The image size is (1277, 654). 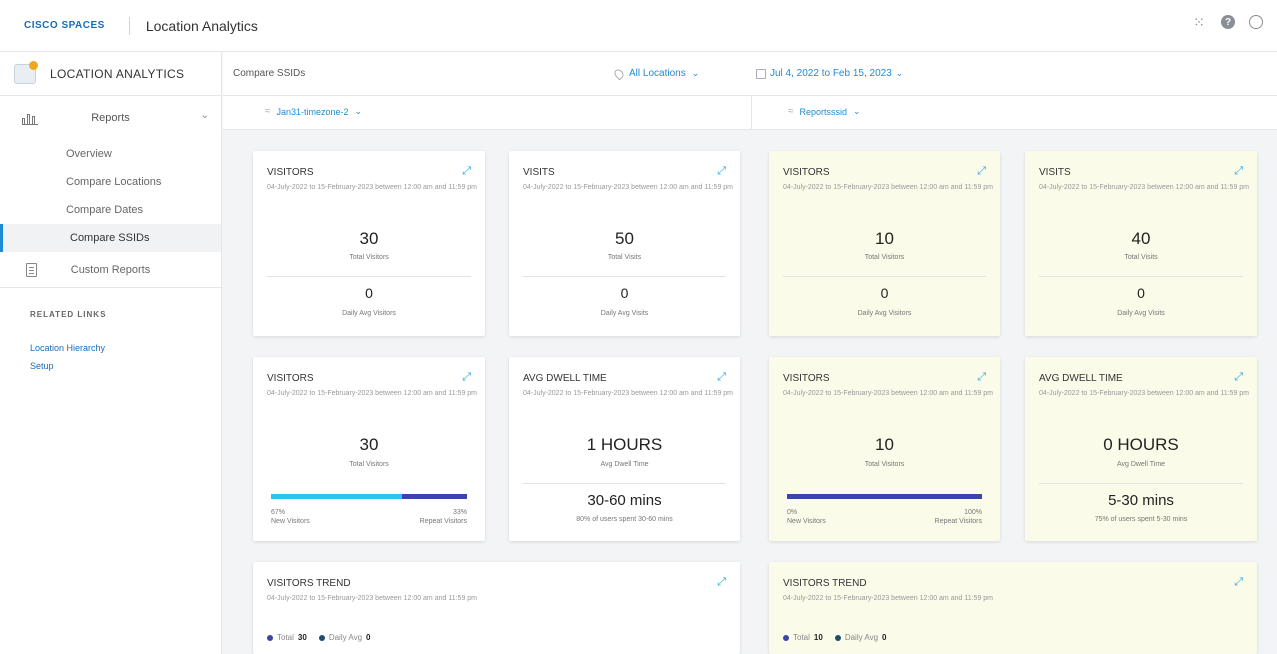 What do you see at coordinates (1228, 22) in the screenshot?
I see `help-icon: ?` at bounding box center [1228, 22].